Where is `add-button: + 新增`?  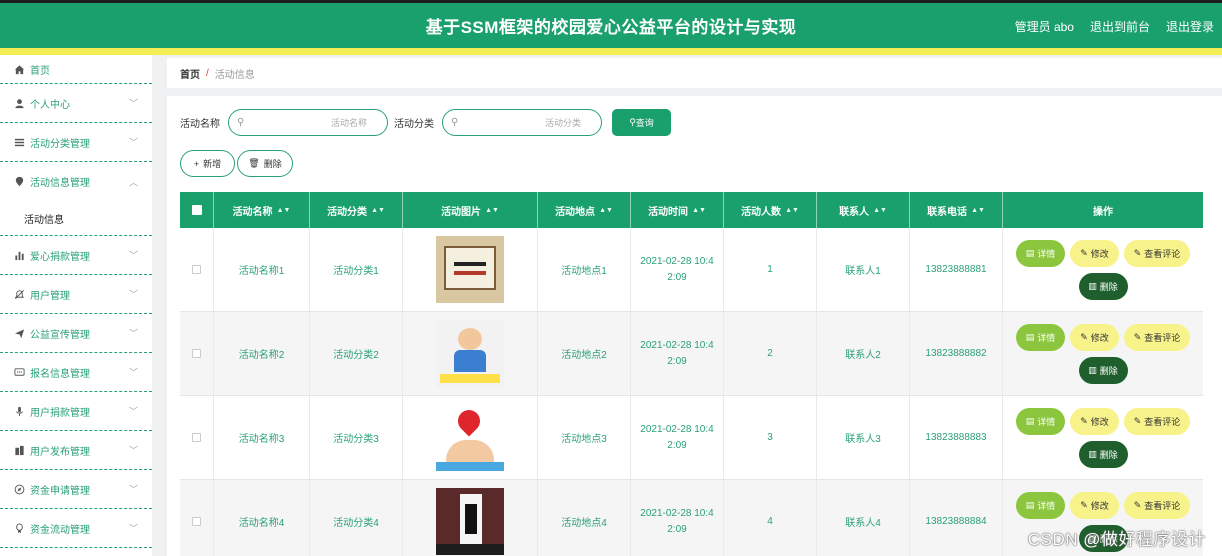 add-button: + 新增 is located at coordinates (207, 163).